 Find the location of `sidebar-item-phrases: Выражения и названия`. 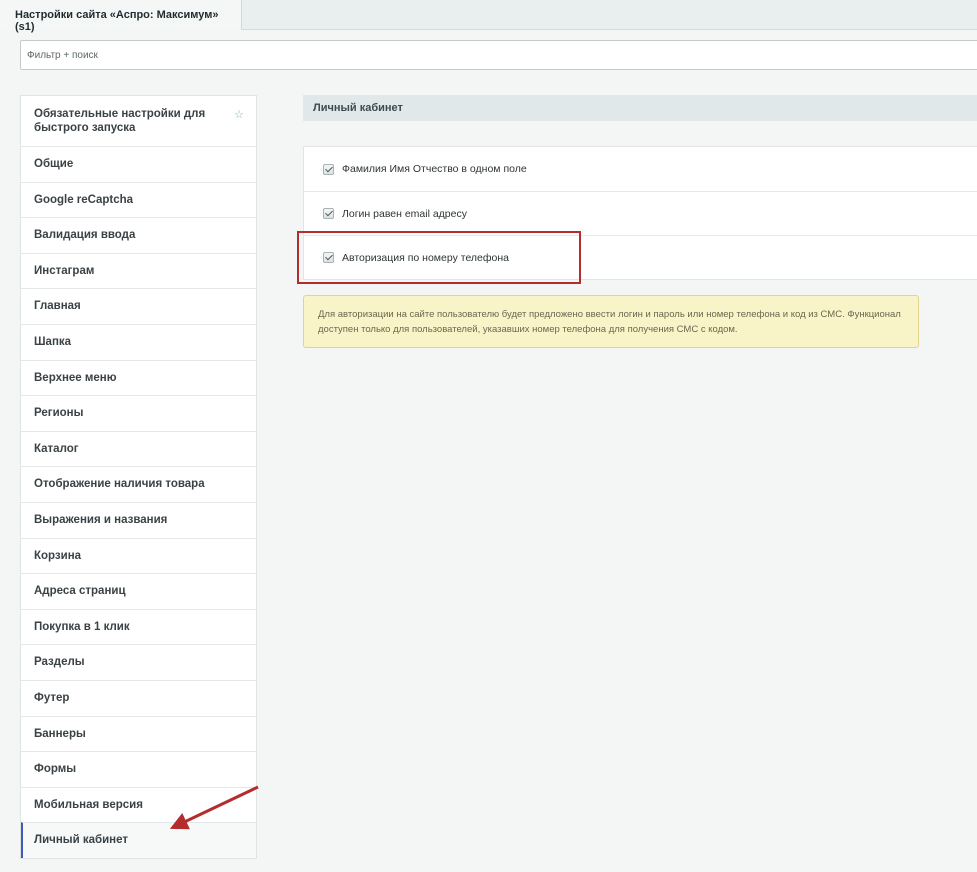

sidebar-item-phrases: Выражения и названия is located at coordinates (138, 519).